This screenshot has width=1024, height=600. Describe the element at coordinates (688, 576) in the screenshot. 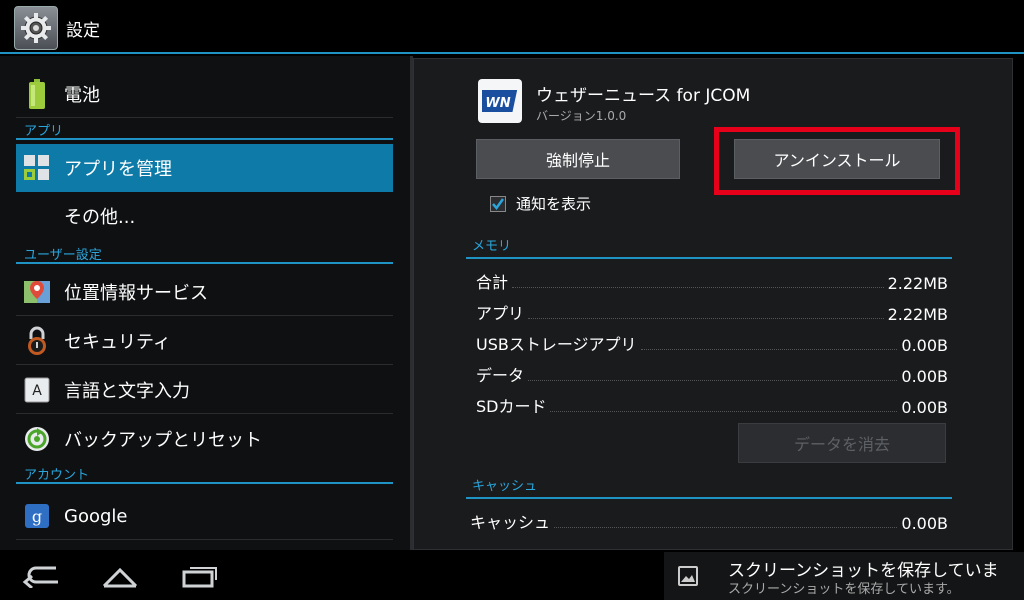

I see `image-icon` at that location.